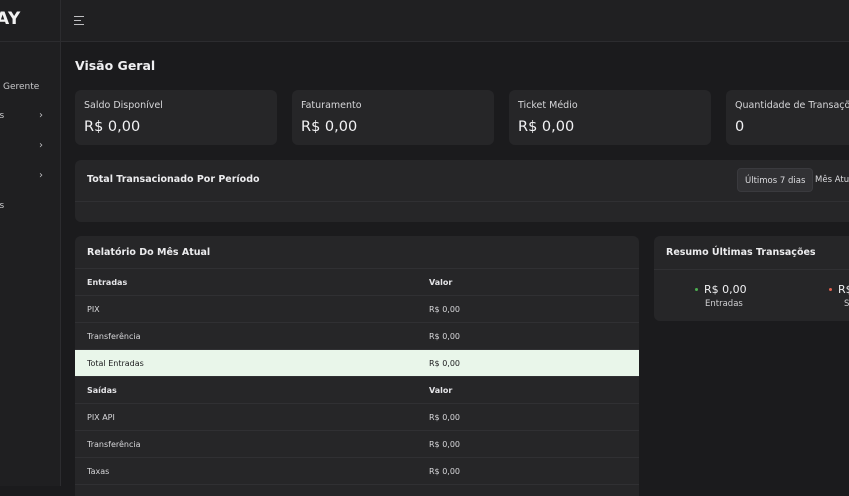  I want to click on table-total-row: Total Entradas R$ 0,00, so click(357, 363).